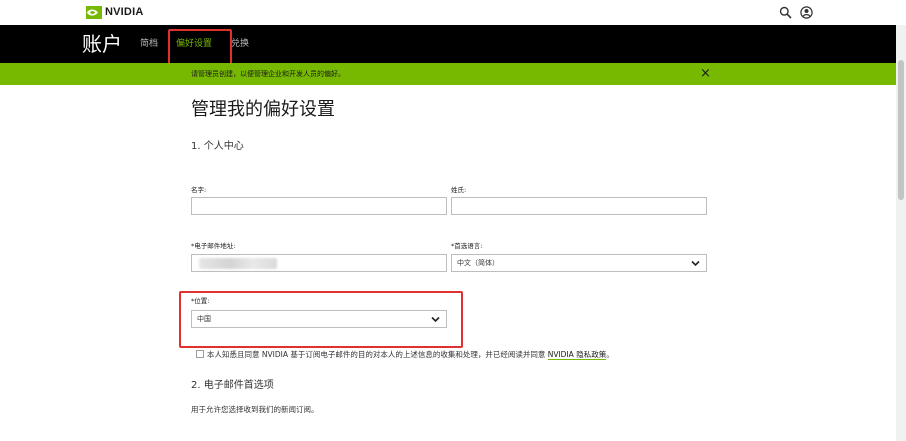 The height and width of the screenshot is (441, 906). What do you see at coordinates (785, 12) in the screenshot?
I see `search-icon` at bounding box center [785, 12].